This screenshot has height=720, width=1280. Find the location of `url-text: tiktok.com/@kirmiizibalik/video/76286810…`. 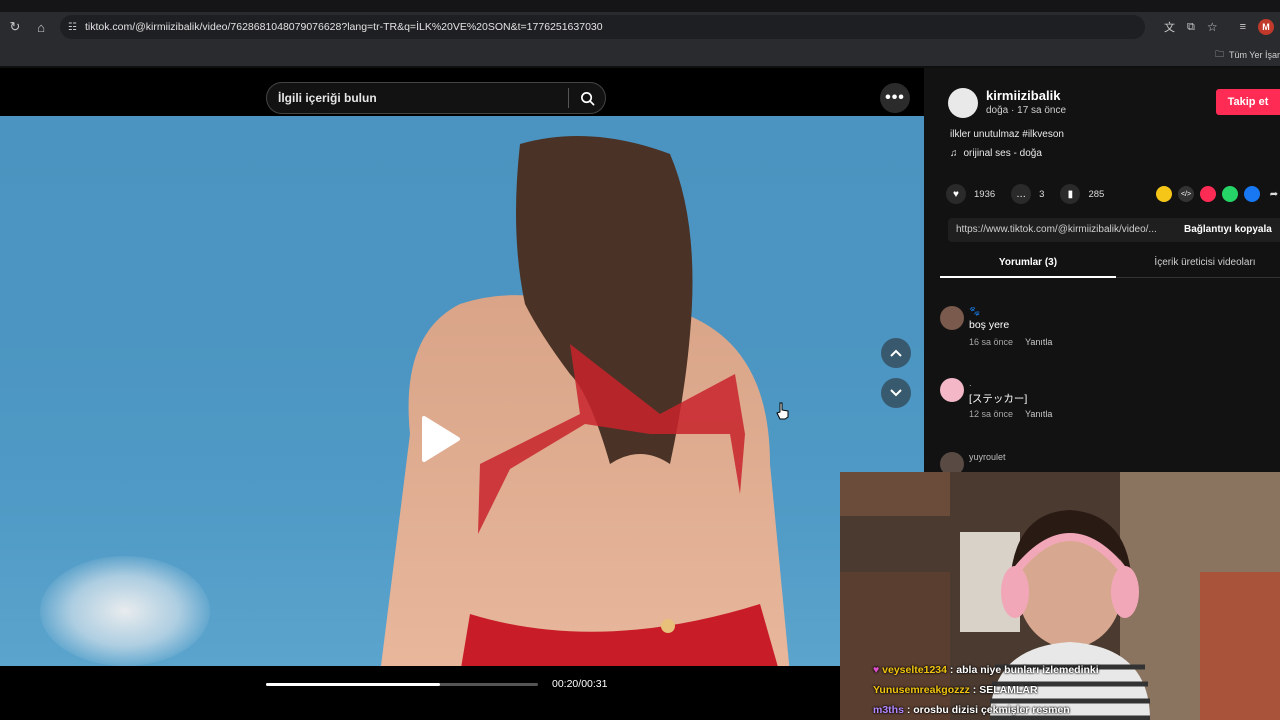

url-text: tiktok.com/@kirmiizibalik/video/76286810… is located at coordinates (343, 27).